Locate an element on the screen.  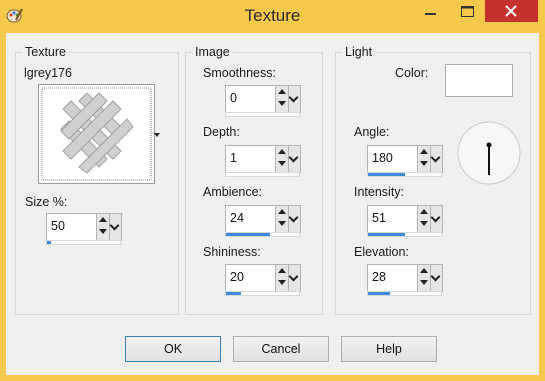
angle-label: Angle: is located at coordinates (372, 132).